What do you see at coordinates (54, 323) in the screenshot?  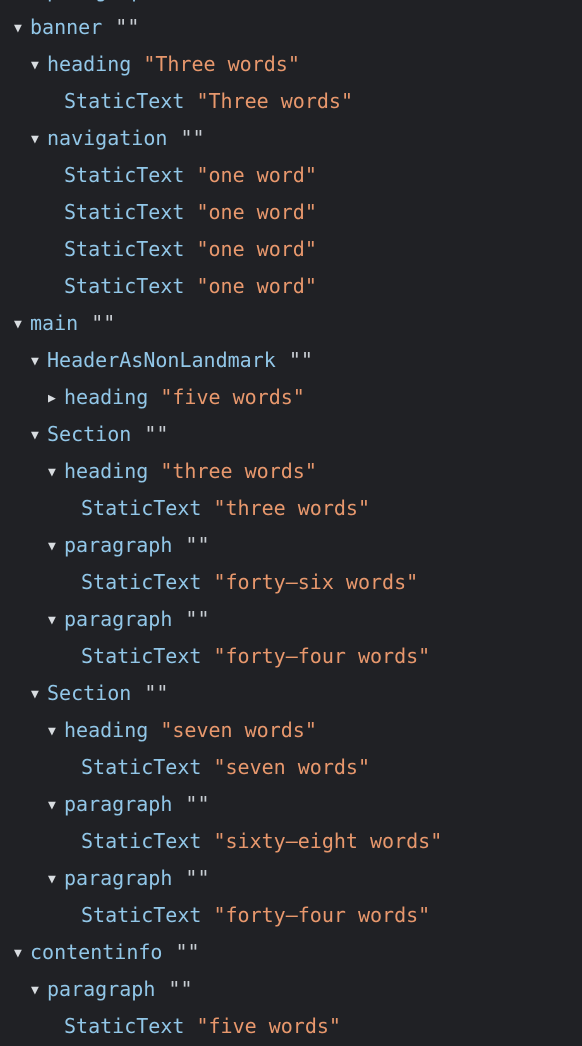 I see `ax-node-role: main` at bounding box center [54, 323].